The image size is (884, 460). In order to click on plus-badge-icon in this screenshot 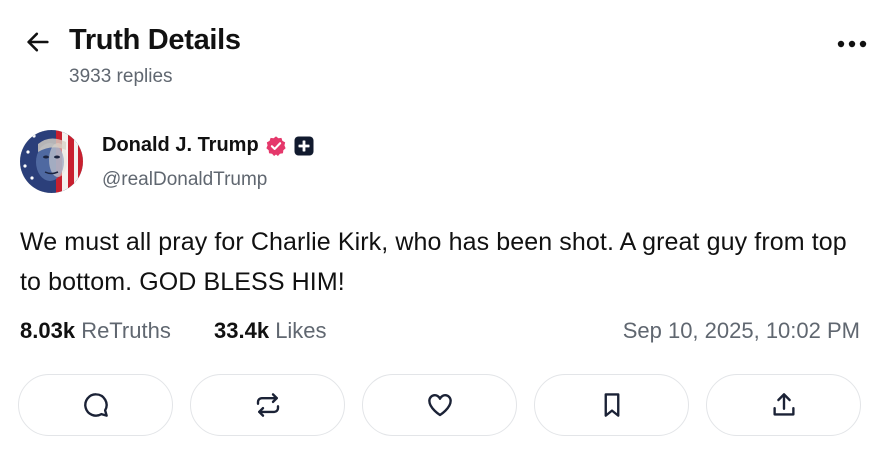, I will do `click(304, 146)`.